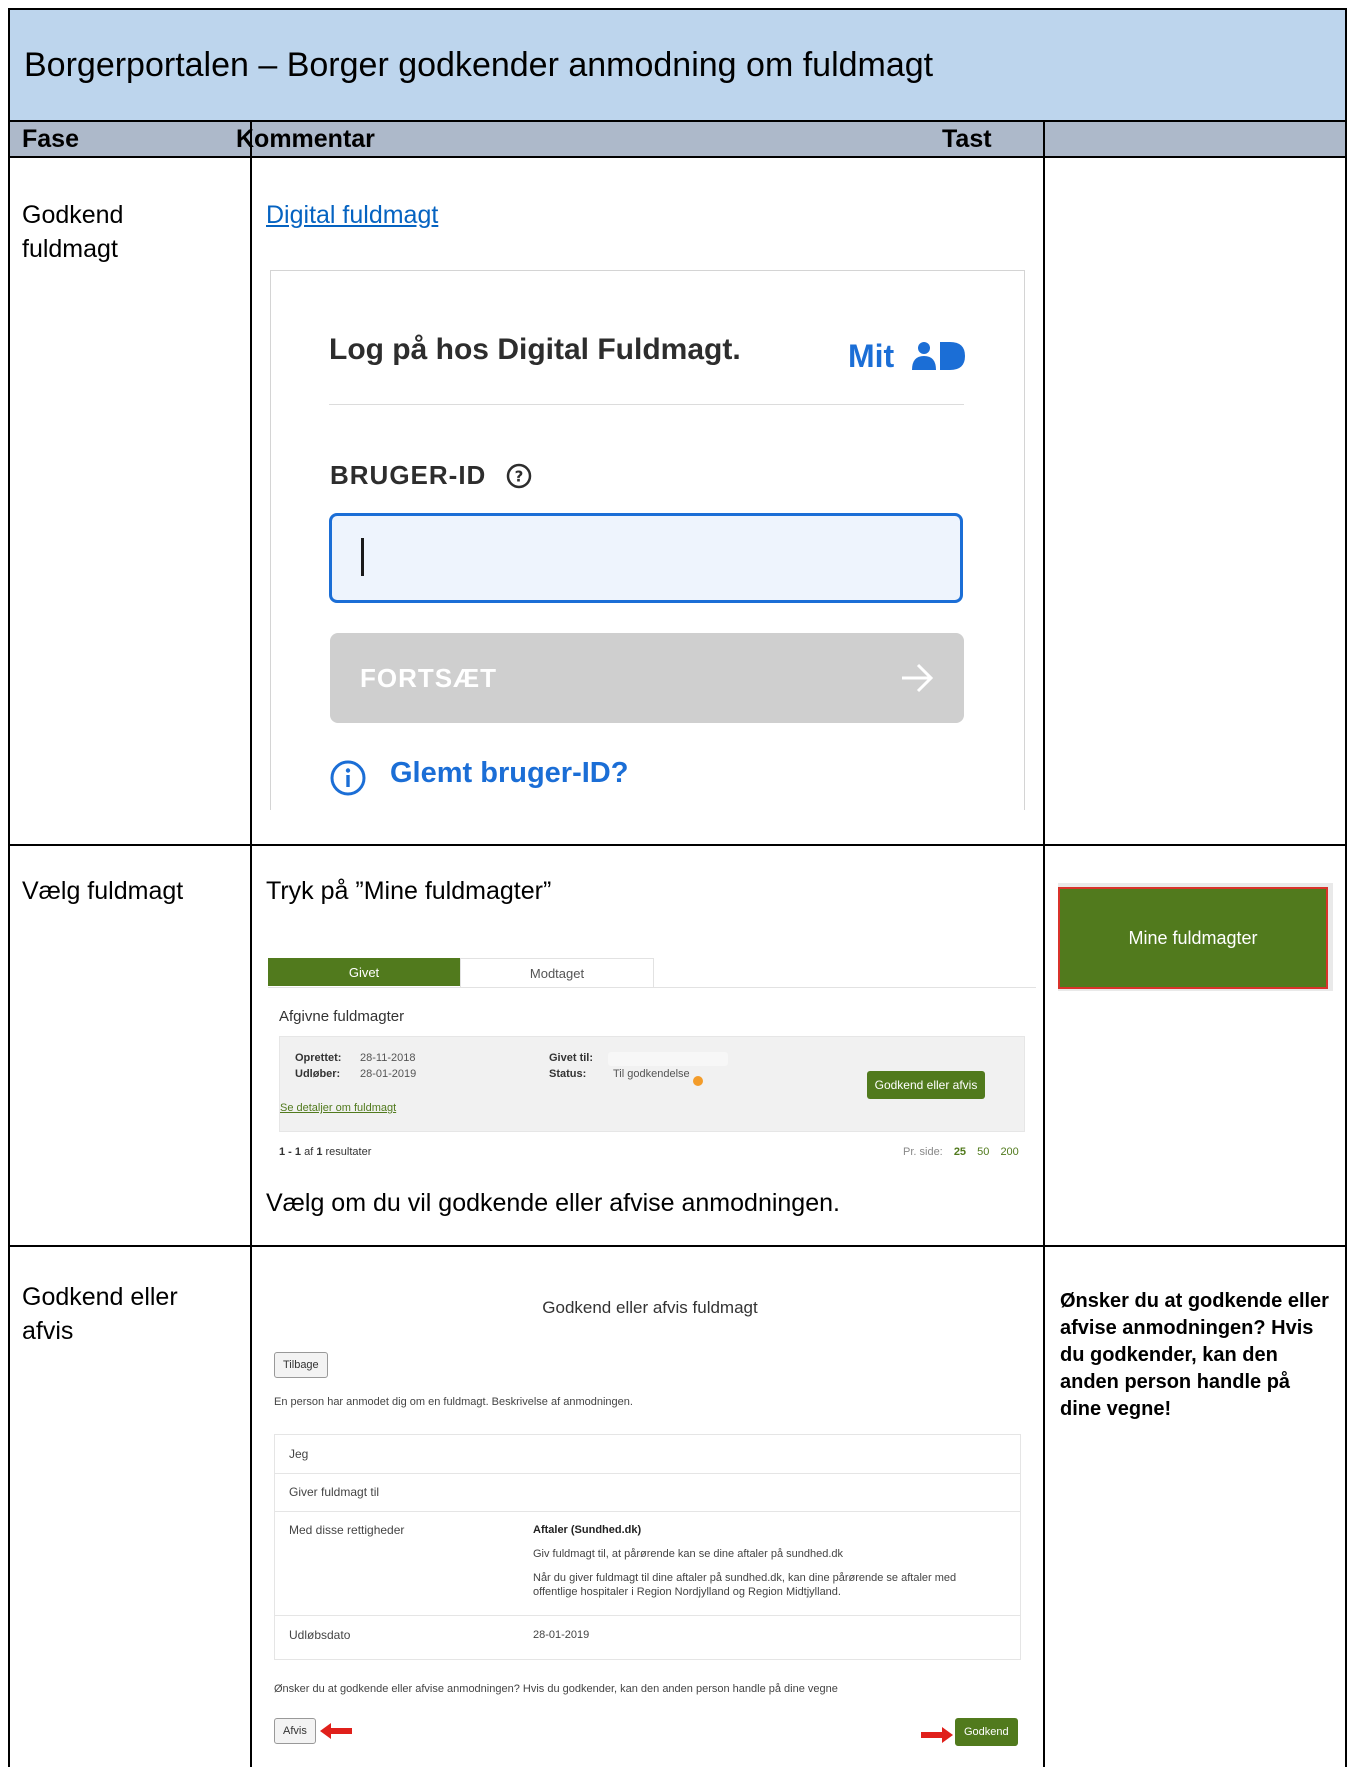  What do you see at coordinates (557, 972) in the screenshot?
I see `tab-modtaget: Modtaget` at bounding box center [557, 972].